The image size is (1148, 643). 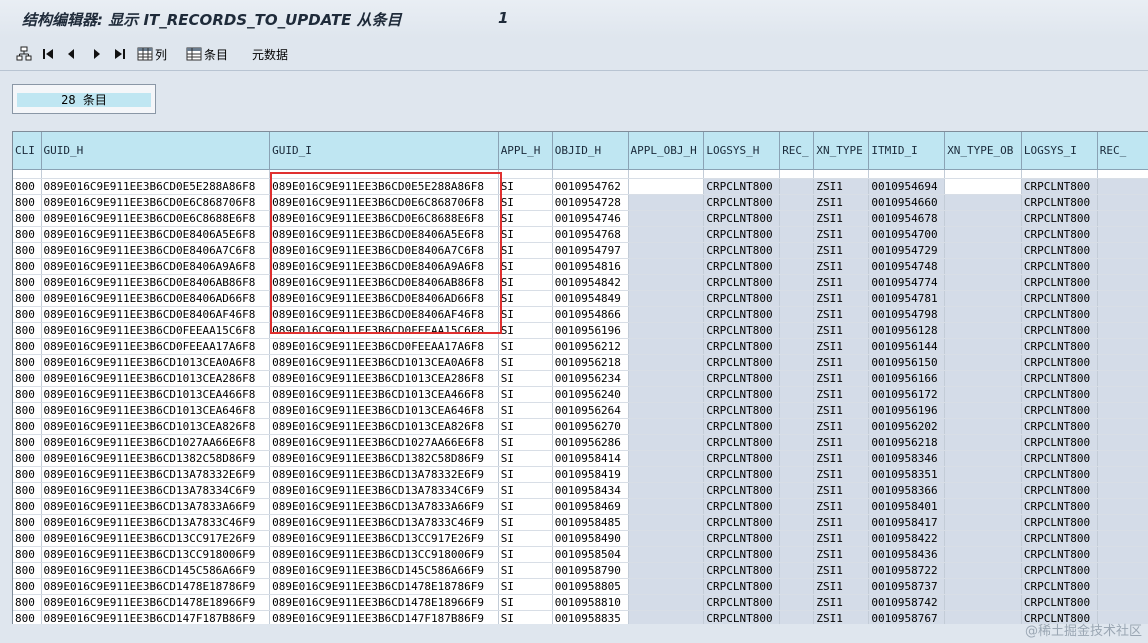 What do you see at coordinates (590, 151) in the screenshot?
I see `column-header: OBJID_H` at bounding box center [590, 151].